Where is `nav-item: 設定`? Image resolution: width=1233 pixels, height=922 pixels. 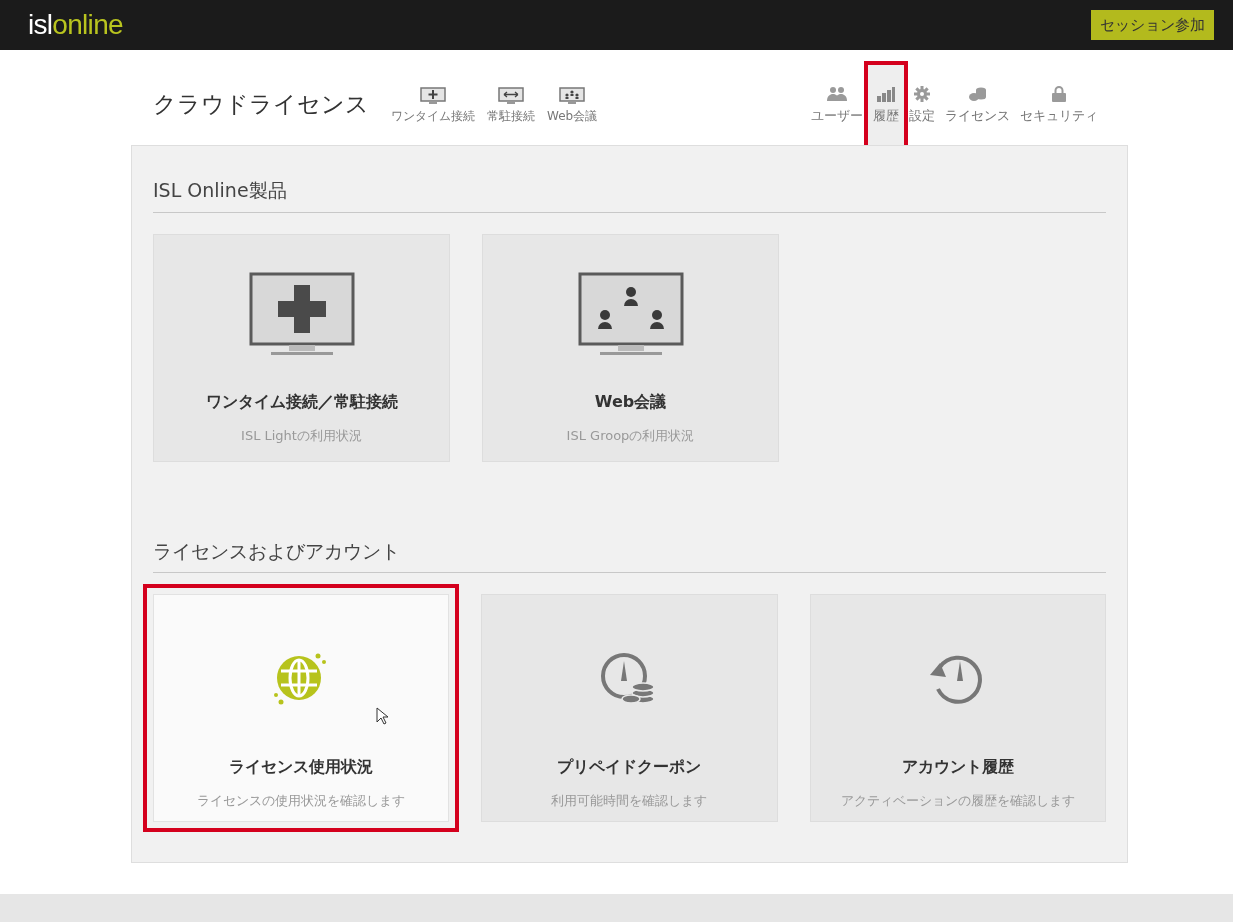 nav-item: 設定 is located at coordinates (922, 100).